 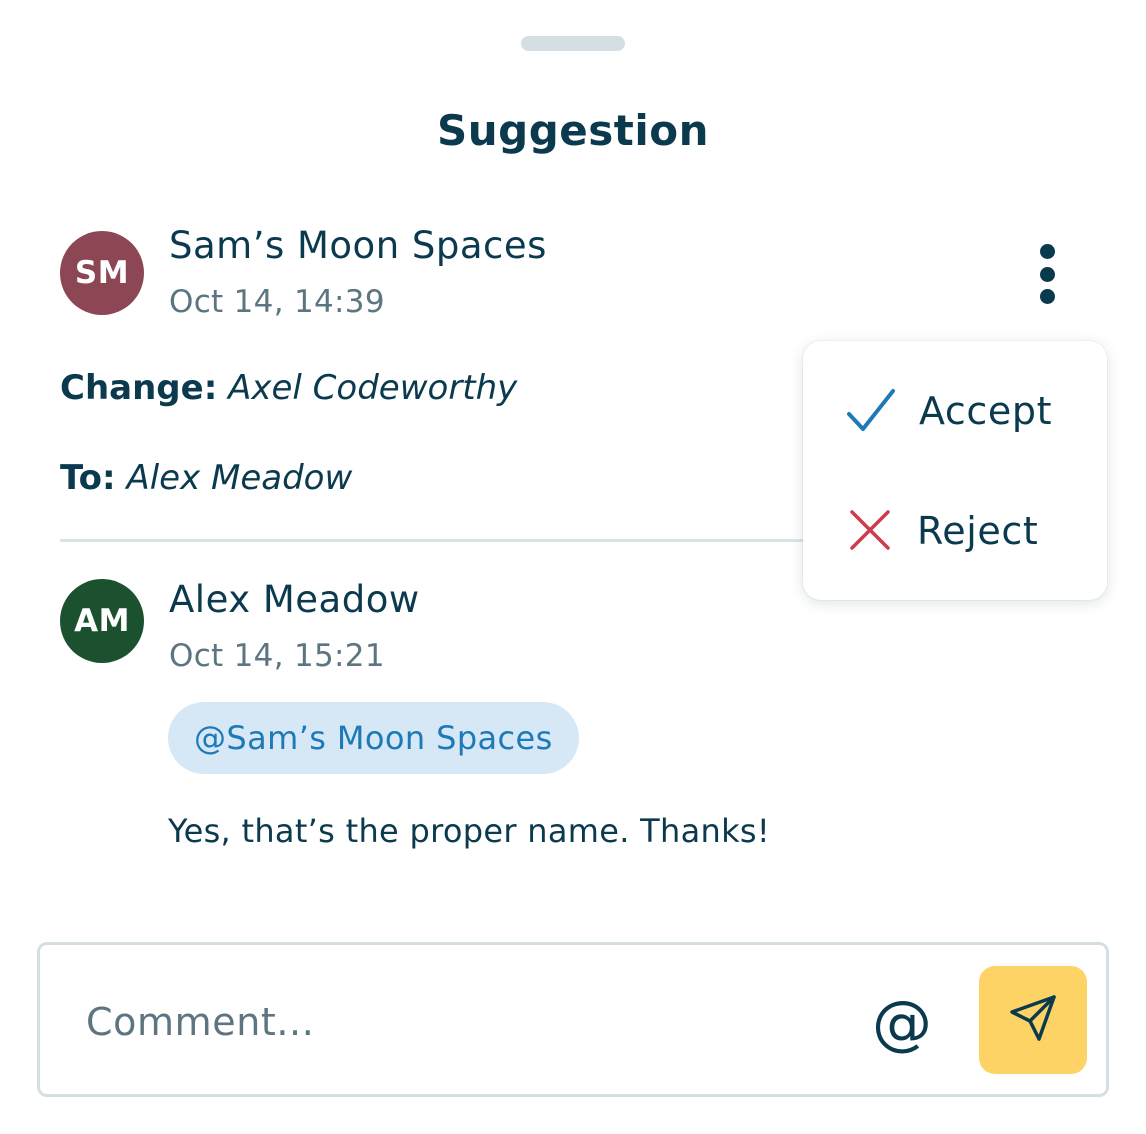 I want to click on reply-timestamp: Oct 14, 15:21, so click(x=277, y=656).